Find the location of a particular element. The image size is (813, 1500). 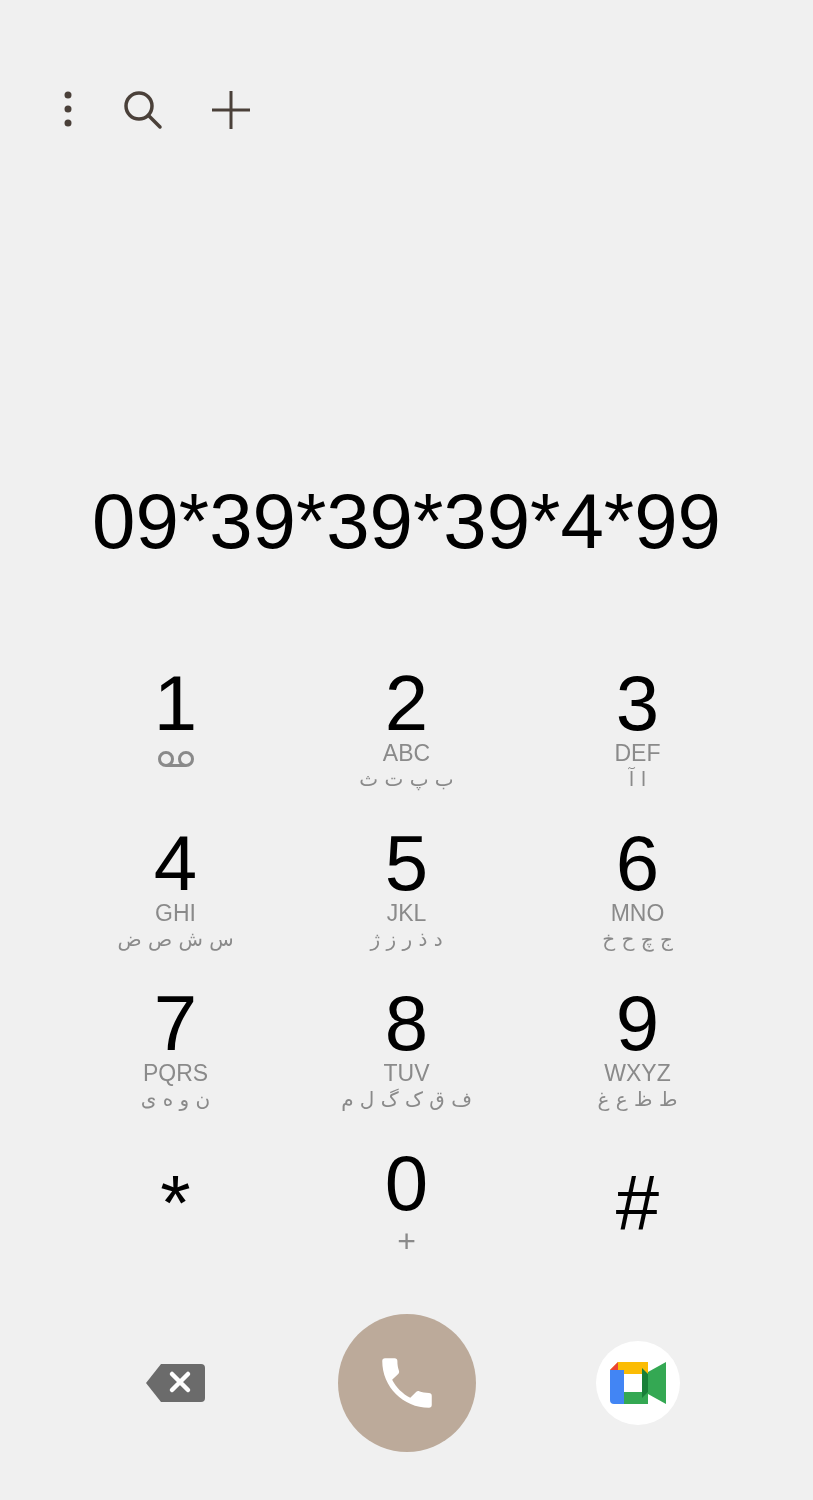

add-icon is located at coordinates (231, 110).